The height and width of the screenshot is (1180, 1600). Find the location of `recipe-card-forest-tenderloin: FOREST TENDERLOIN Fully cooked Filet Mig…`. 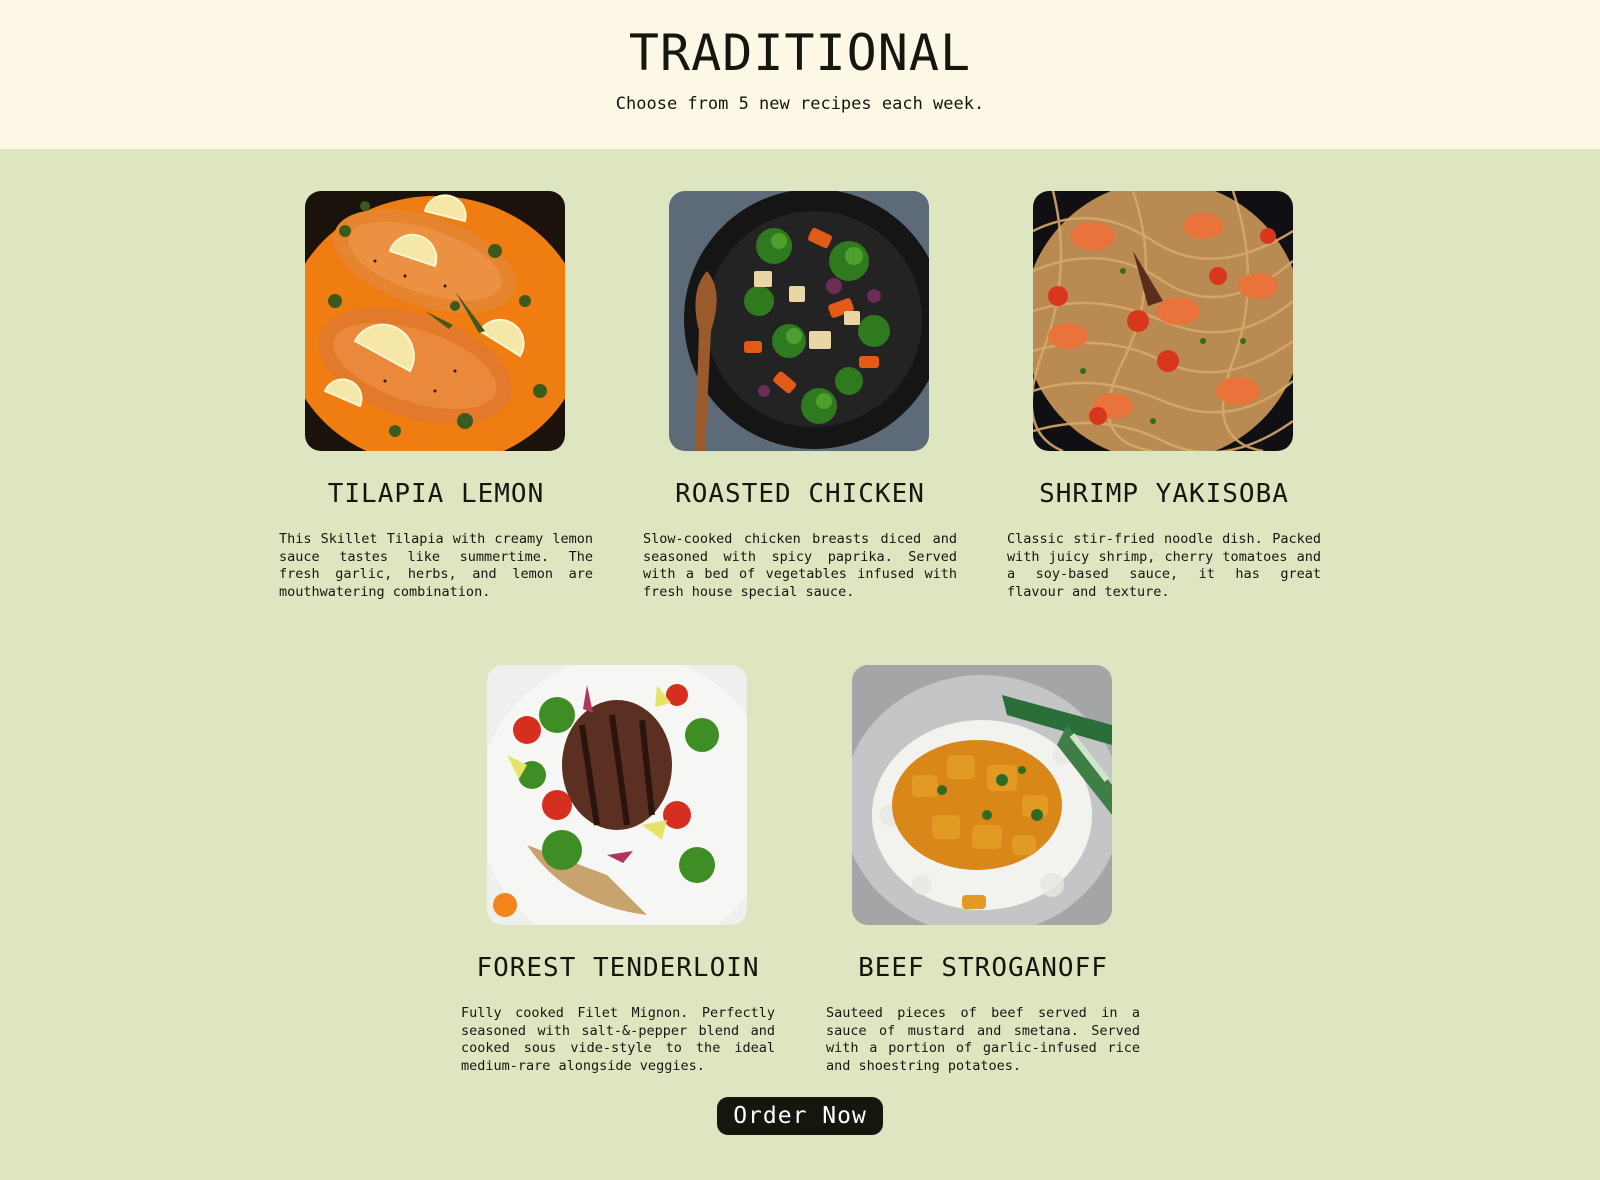

recipe-card-forest-tenderloin: FOREST TENDERLOIN Fully cooked Filet Mig… is located at coordinates (618, 870).